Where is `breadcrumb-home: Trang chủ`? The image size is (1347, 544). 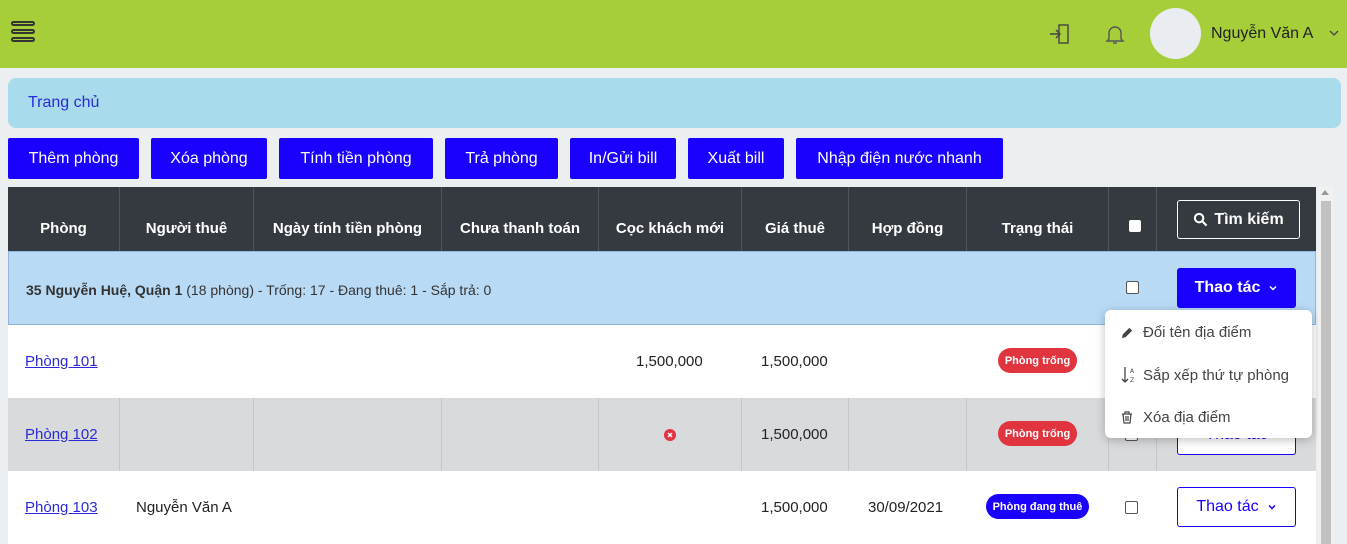 breadcrumb-home: Trang chủ is located at coordinates (63, 103).